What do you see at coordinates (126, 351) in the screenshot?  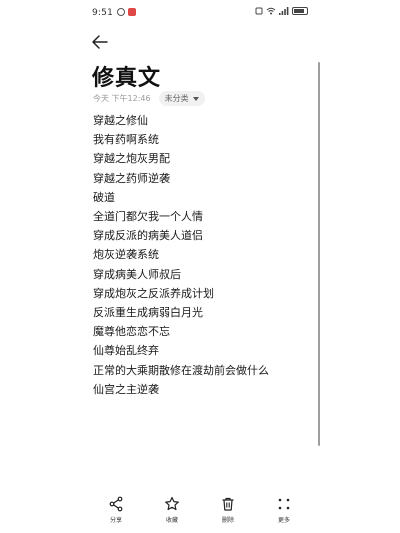 I see `note-line: 仙尊始乱终弃` at bounding box center [126, 351].